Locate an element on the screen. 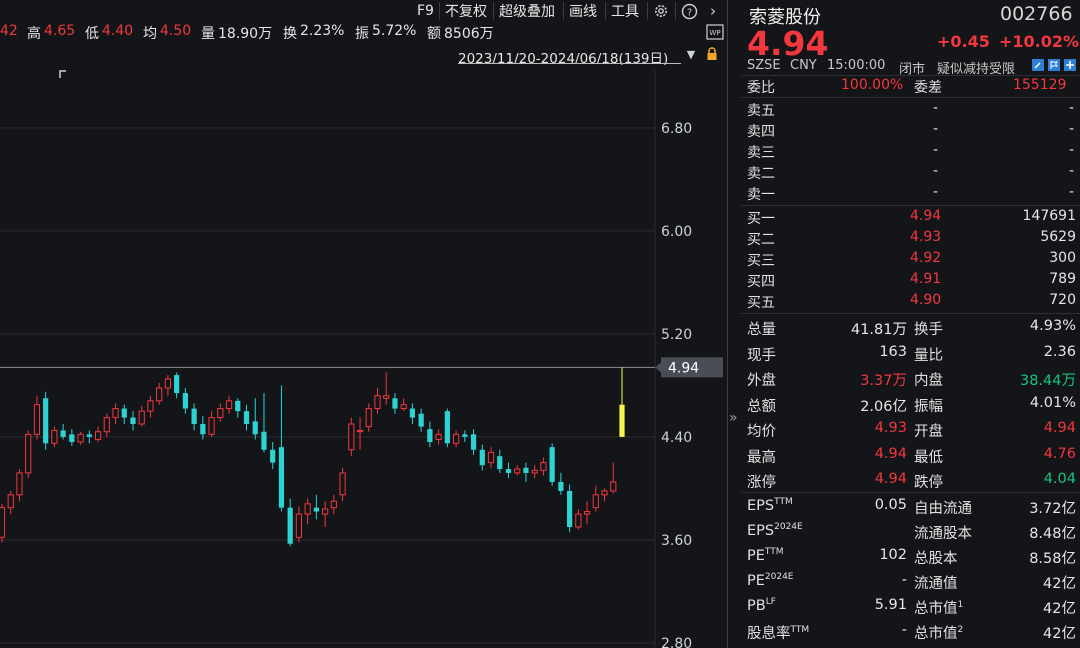  fundamental-label: PETTM is located at coordinates (765, 555).